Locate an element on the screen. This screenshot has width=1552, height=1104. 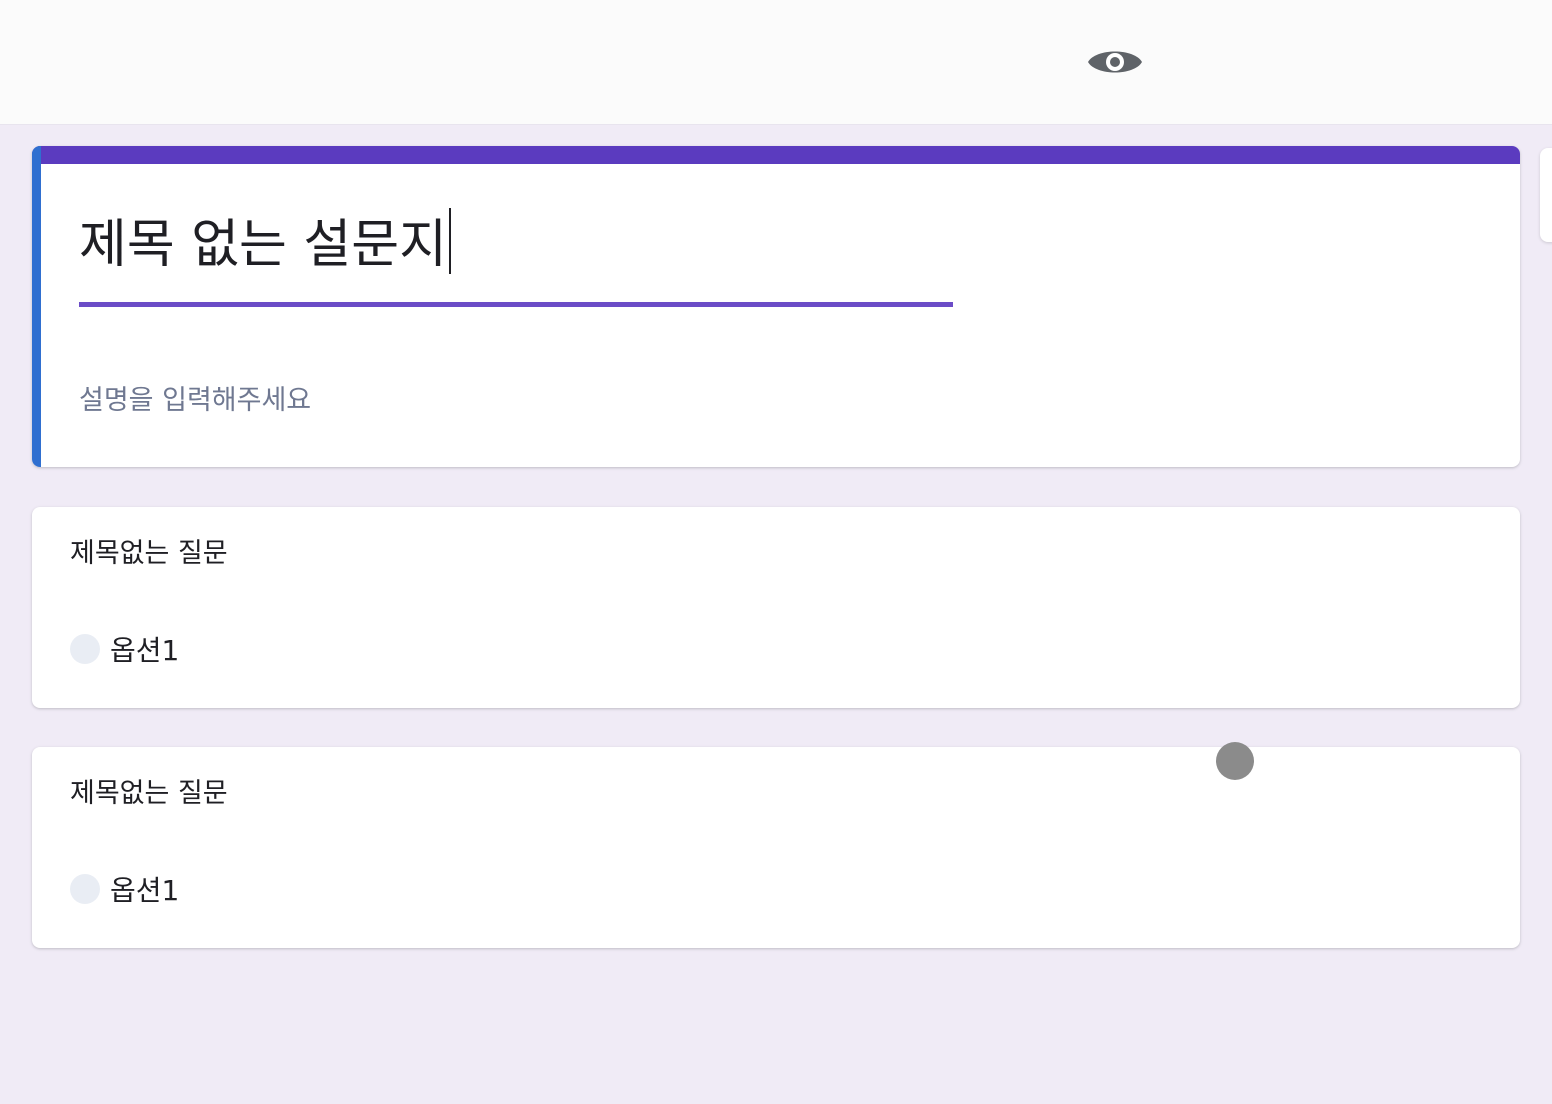
form-description-input: 설명을 입력해주세요 is located at coordinates (195, 397).